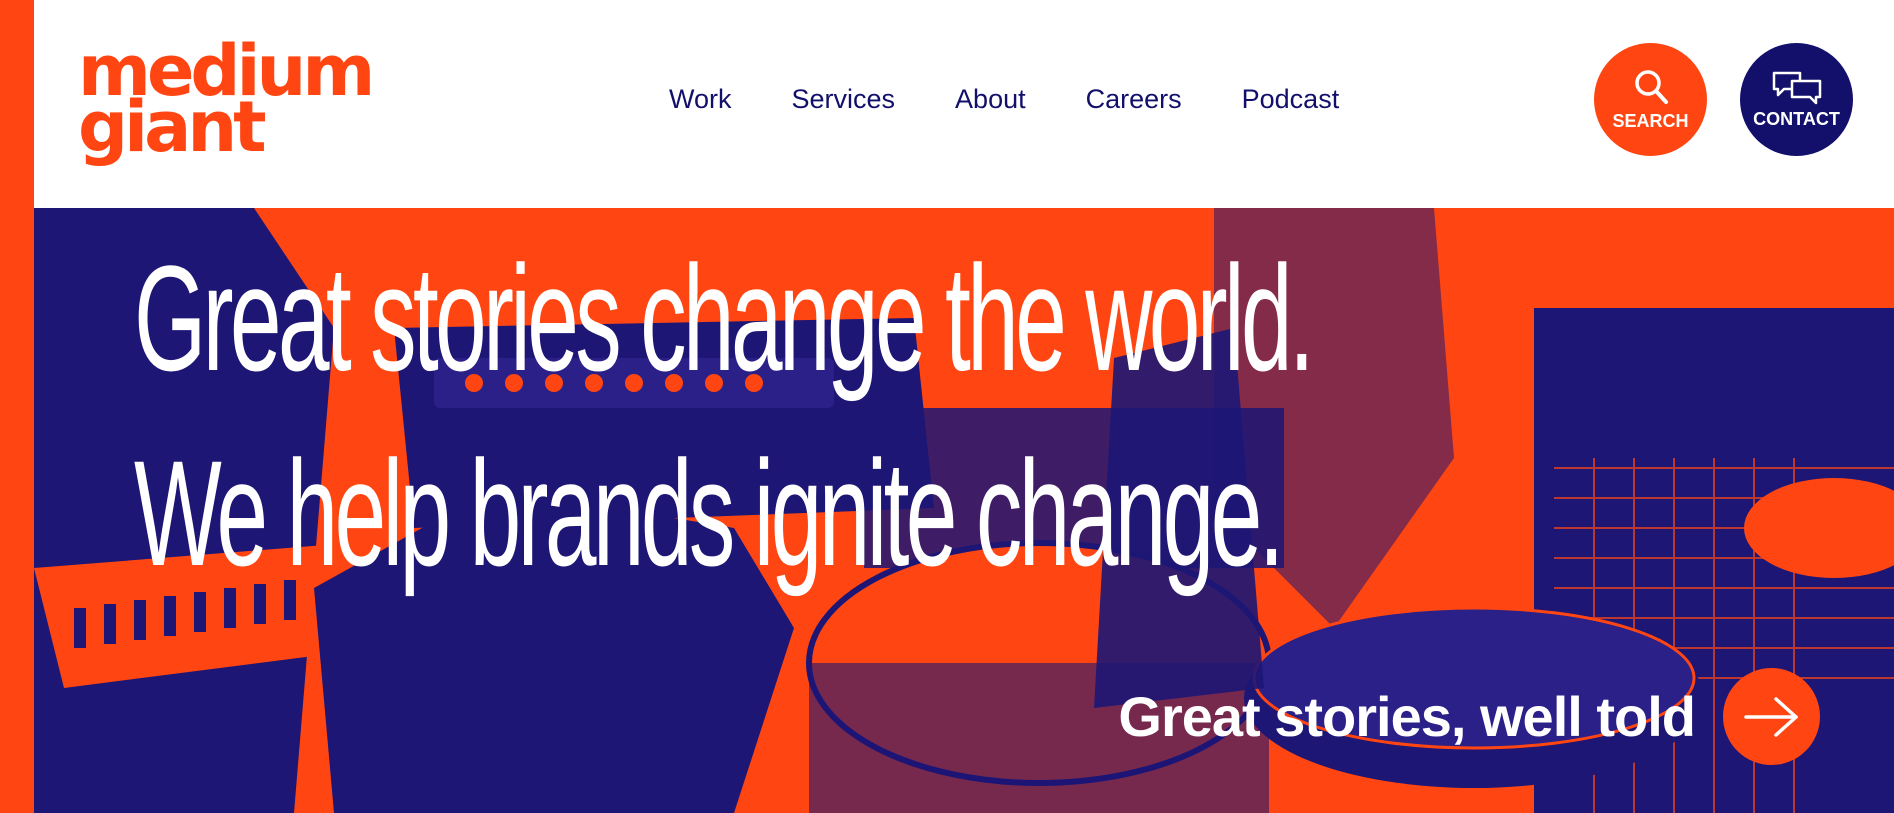 This screenshot has height=813, width=1894. Describe the element at coordinates (17, 406) in the screenshot. I see `left-accent-stripe` at that location.